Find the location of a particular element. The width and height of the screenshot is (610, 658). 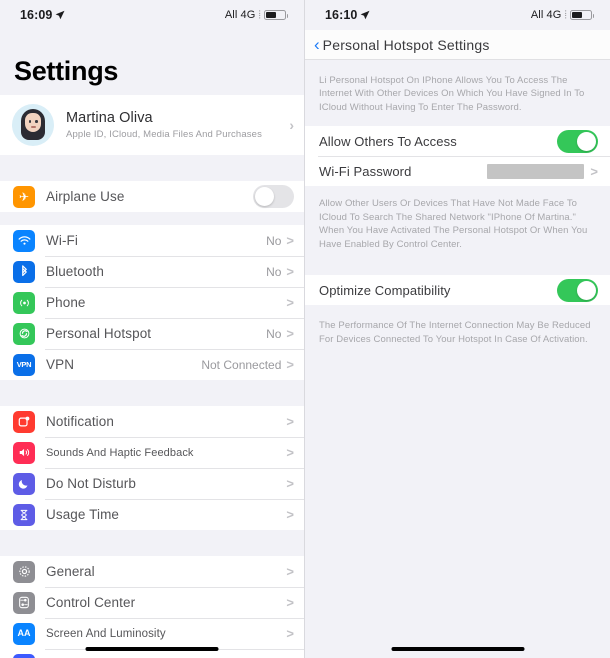

home-indicator-right is located at coordinates (457, 648).